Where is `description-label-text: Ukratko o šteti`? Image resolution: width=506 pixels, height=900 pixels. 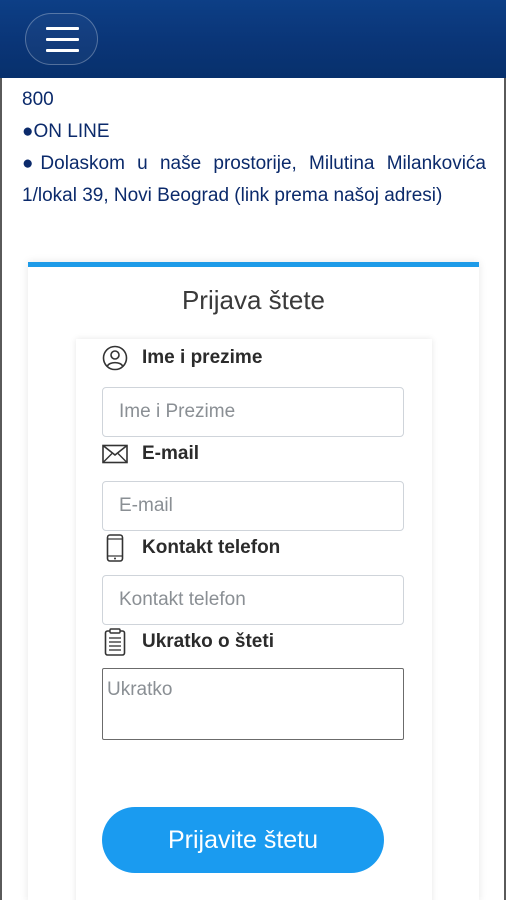
description-label-text: Ukratko o šteti is located at coordinates (208, 641).